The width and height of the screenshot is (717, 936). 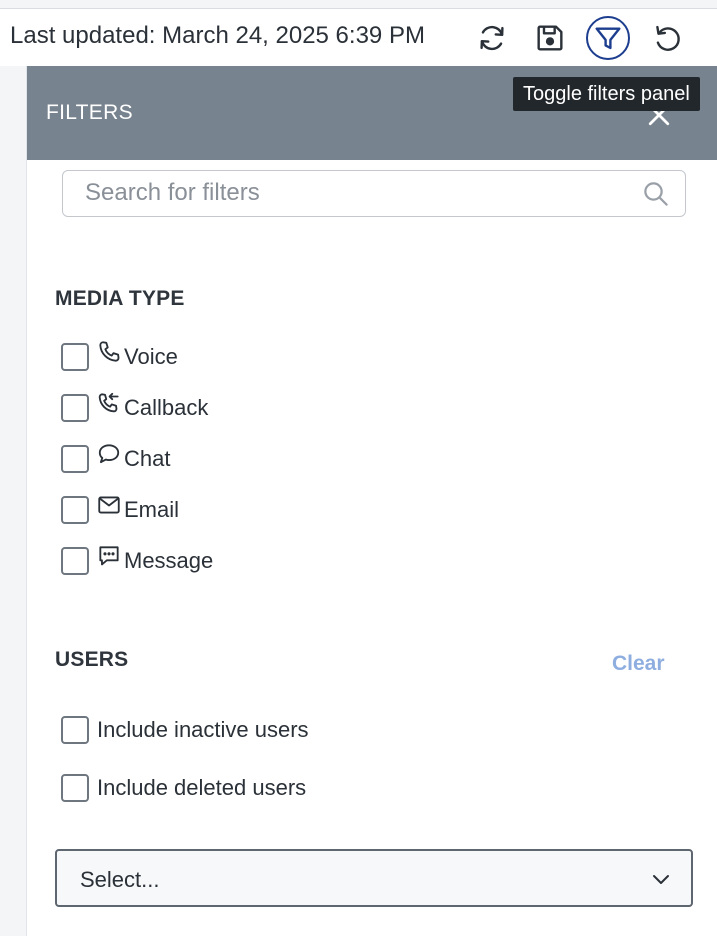 I want to click on include-inactive-users-option: Include inactive users, so click(x=185, y=730).